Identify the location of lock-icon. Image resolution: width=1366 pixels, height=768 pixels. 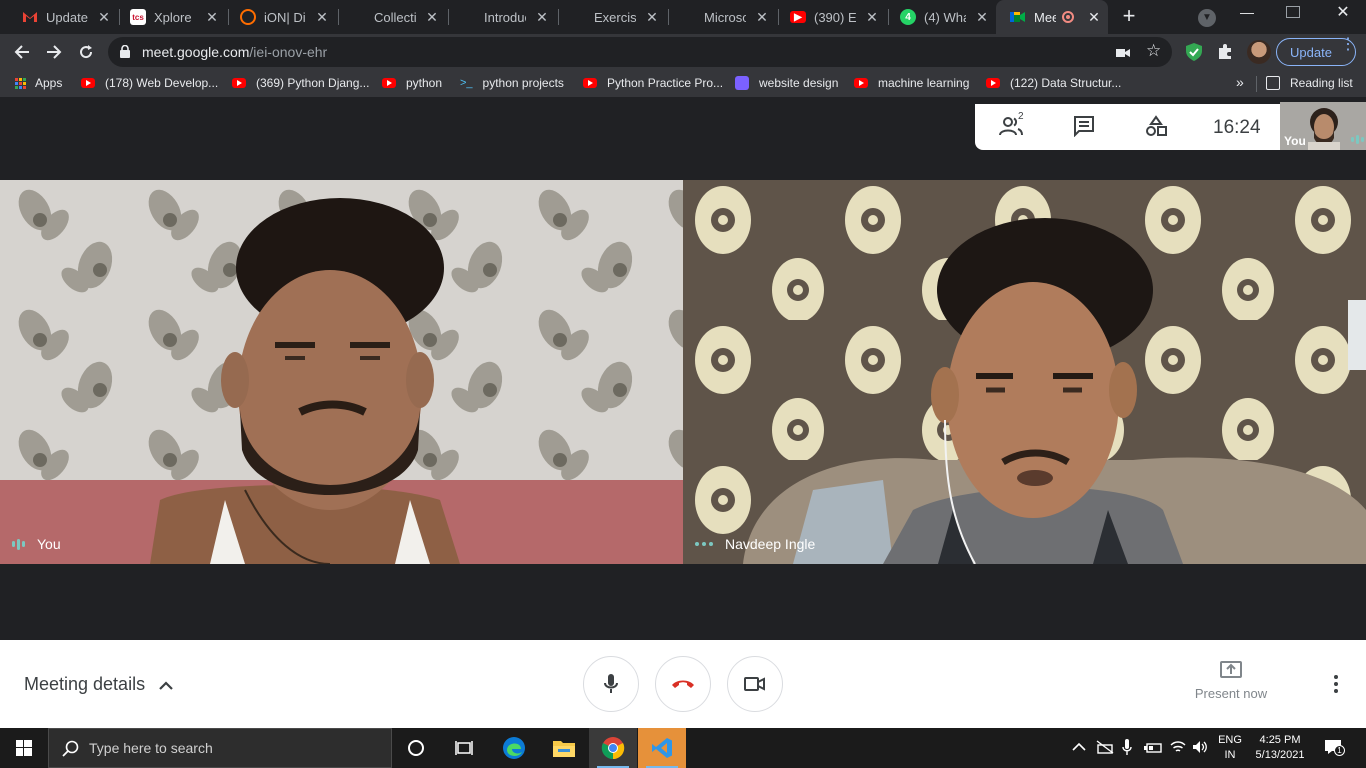
(125, 53).